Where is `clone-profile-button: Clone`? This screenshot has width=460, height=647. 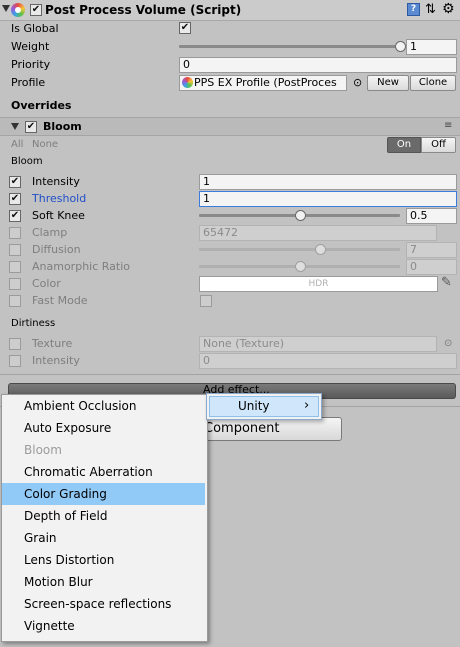 clone-profile-button: Clone is located at coordinates (433, 83).